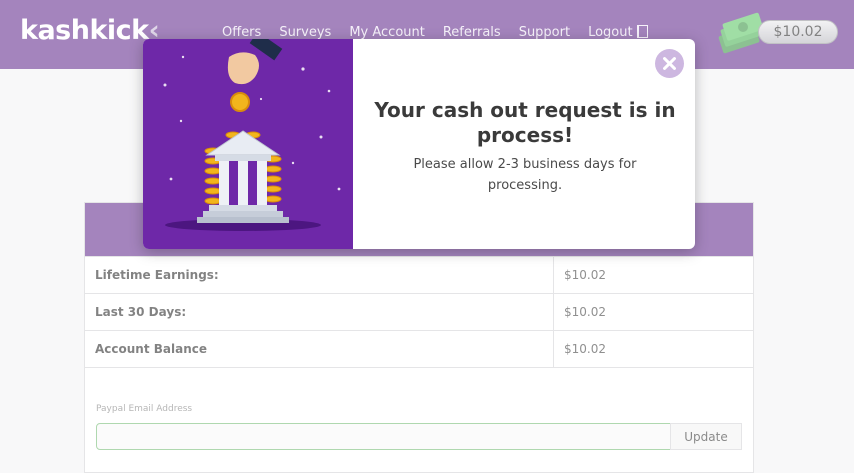  I want to click on modal-illustration, so click(248, 144).